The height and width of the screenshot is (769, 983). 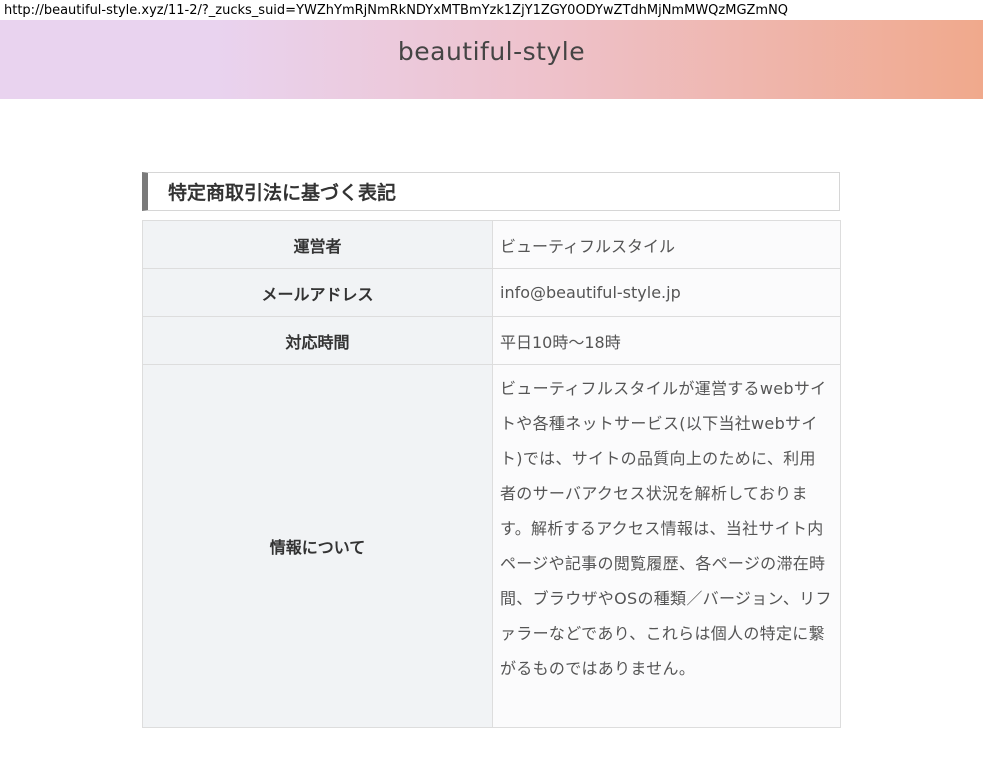 What do you see at coordinates (666, 244) in the screenshot?
I see `row-value-operator: ビューティフルスタイル` at bounding box center [666, 244].